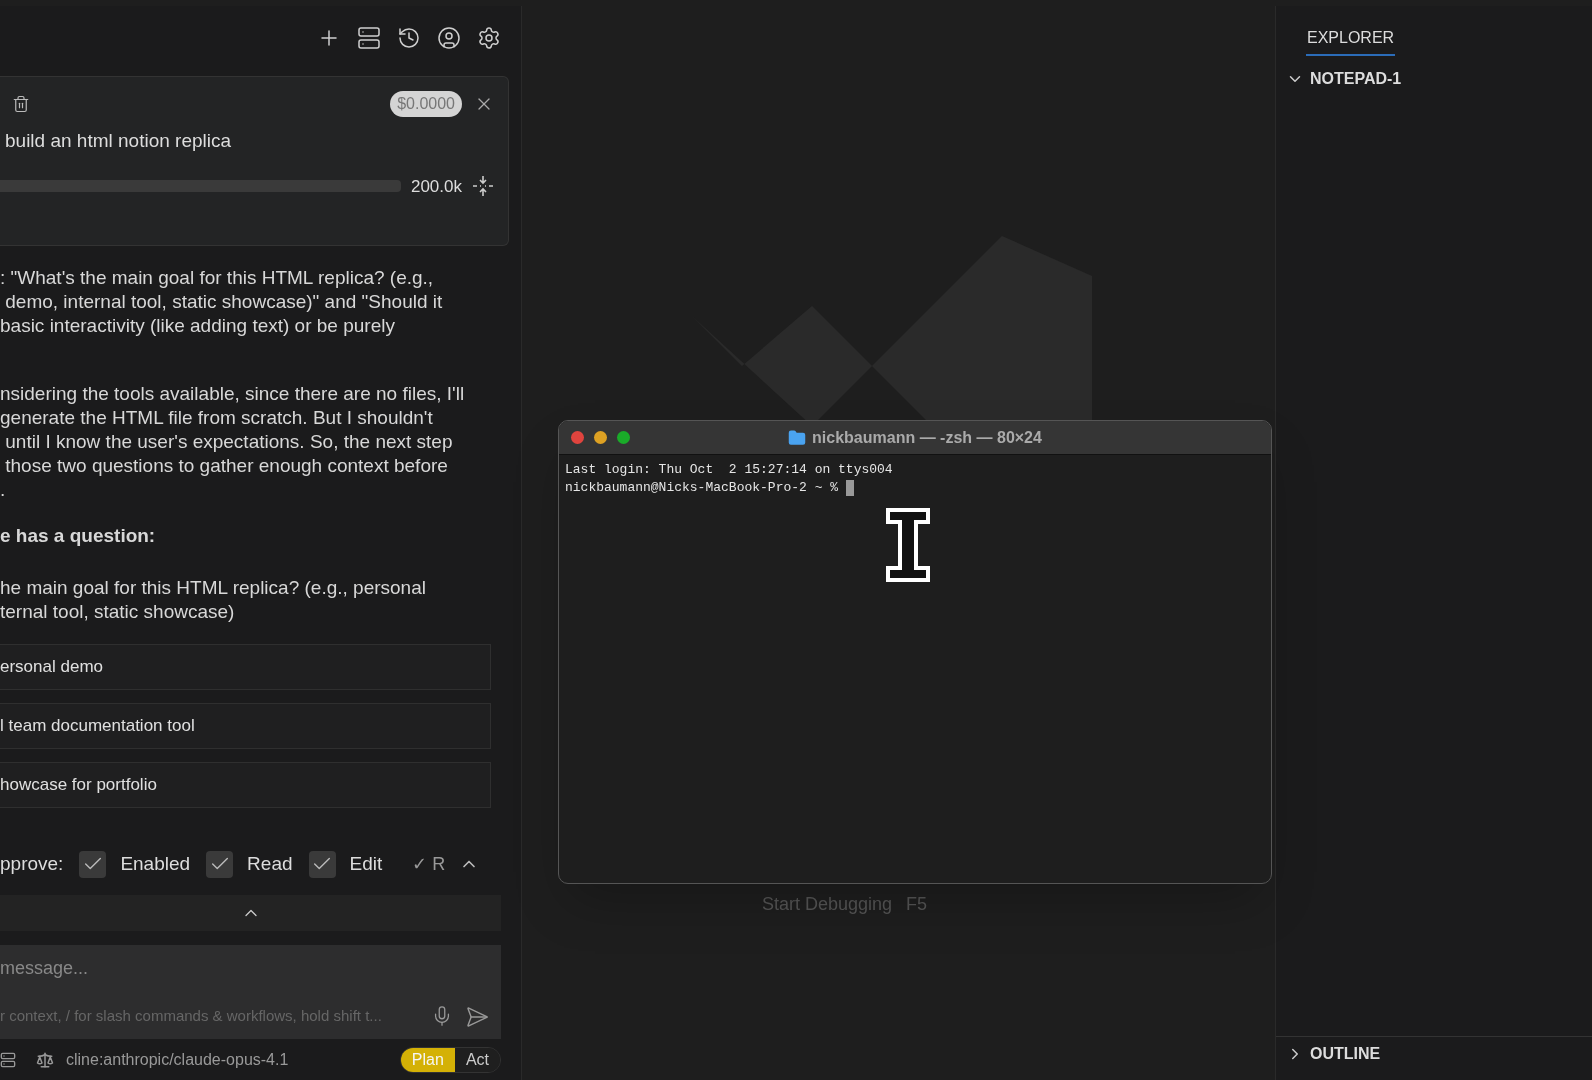  What do you see at coordinates (78, 536) in the screenshot?
I see `question-heading: e has a question:` at bounding box center [78, 536].